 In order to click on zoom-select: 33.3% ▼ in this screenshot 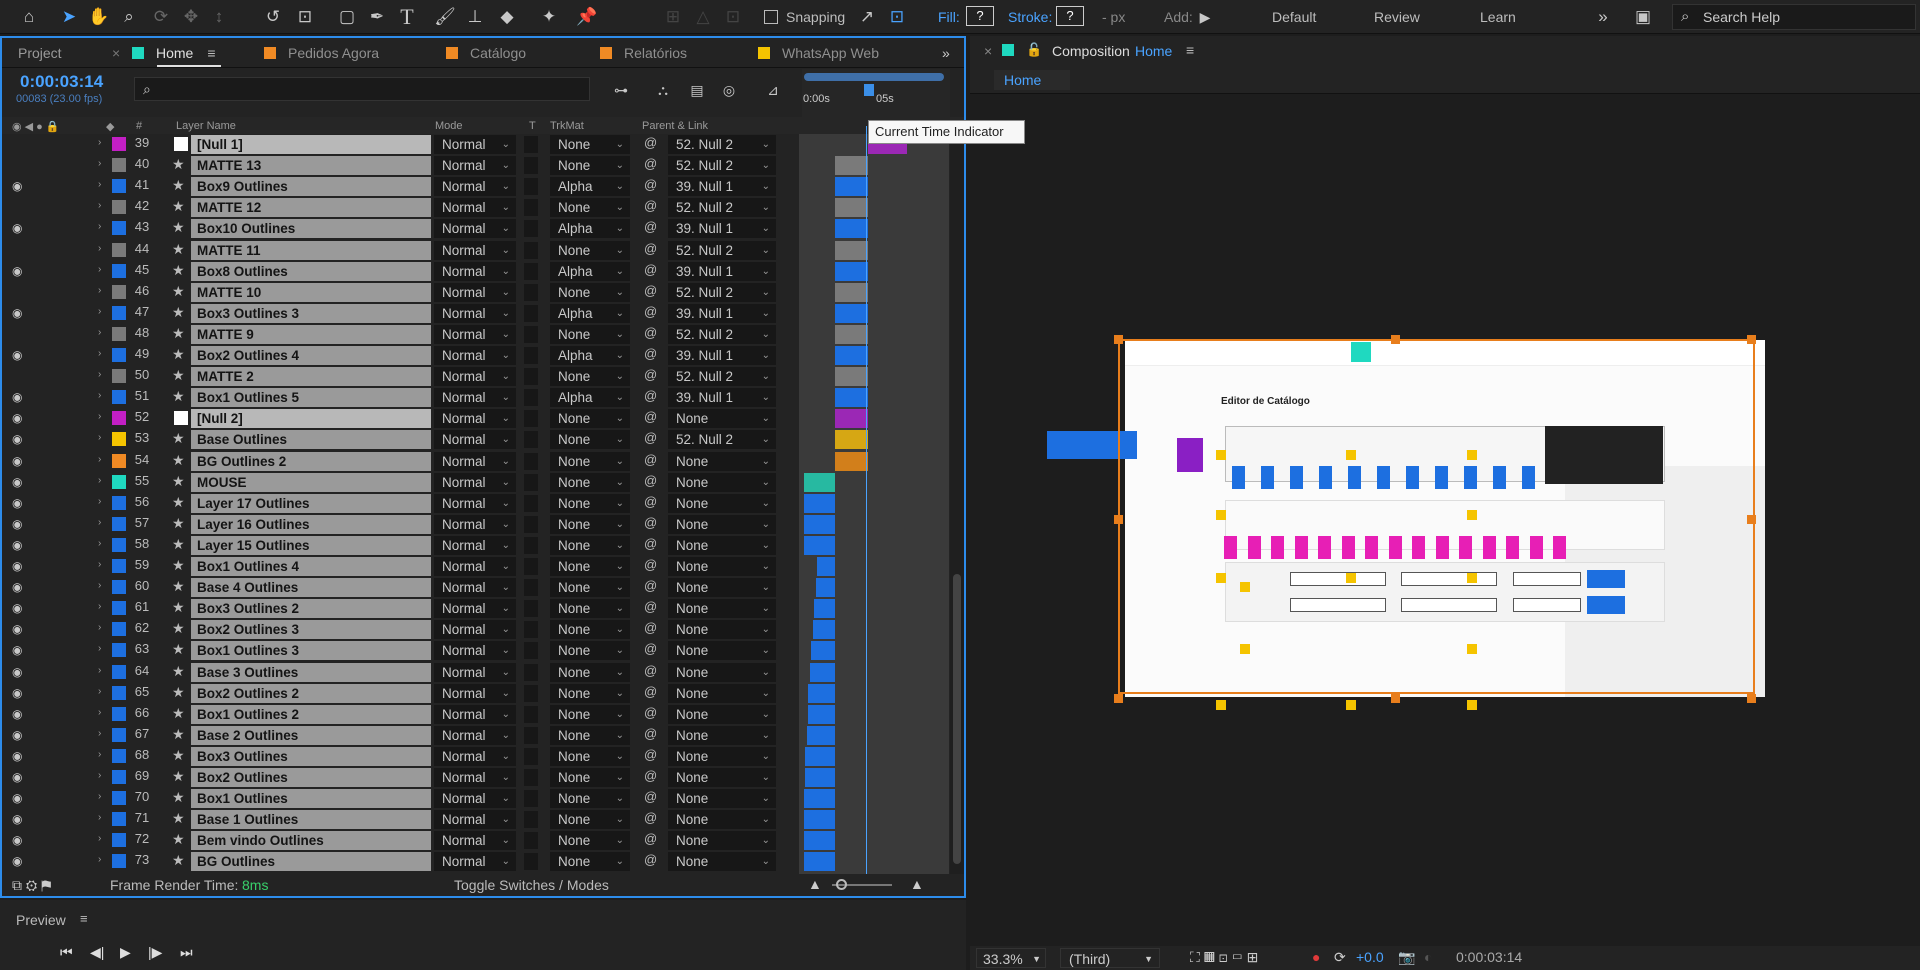, I will do `click(1011, 958)`.